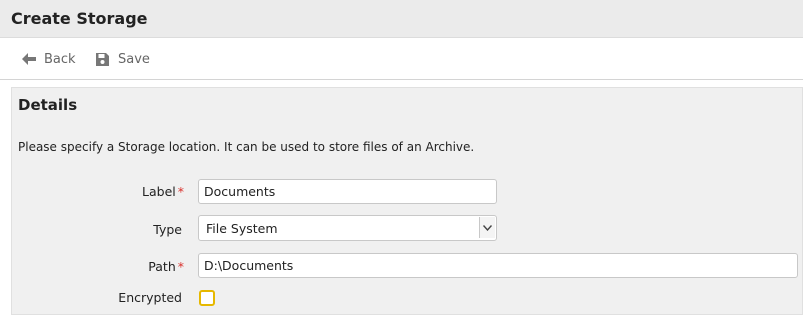 The image size is (803, 320). I want to click on encrypted-field-label: Encrypted, so click(102, 297).